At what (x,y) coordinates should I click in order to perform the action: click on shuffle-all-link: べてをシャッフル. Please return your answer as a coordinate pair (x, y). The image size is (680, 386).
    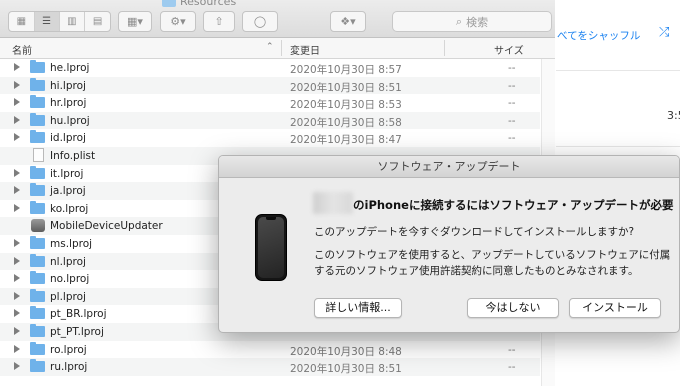
    Looking at the image, I should click on (598, 35).